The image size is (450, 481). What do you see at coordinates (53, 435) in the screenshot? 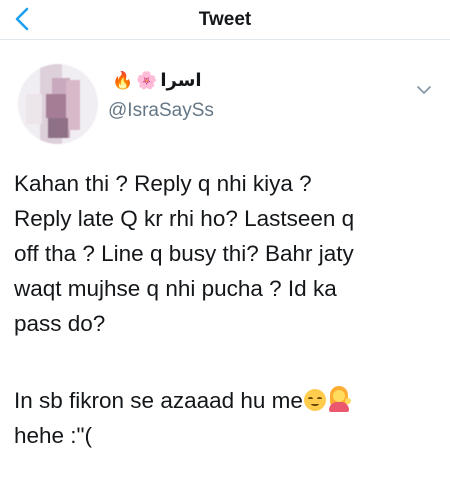
I see `tweet-text-line: hehe :"(` at bounding box center [53, 435].